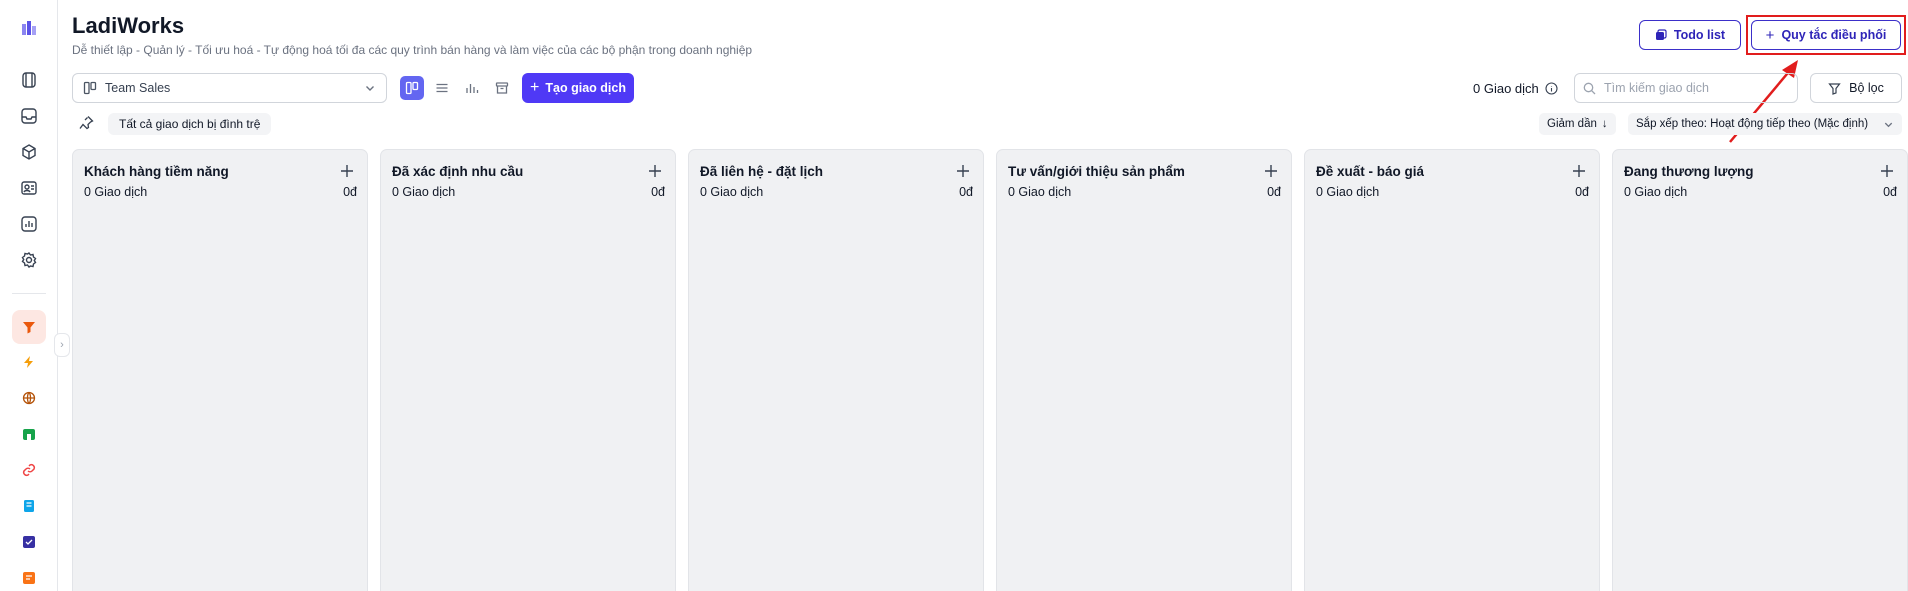  I want to click on filter-button: Bộ lọc, so click(1856, 88).